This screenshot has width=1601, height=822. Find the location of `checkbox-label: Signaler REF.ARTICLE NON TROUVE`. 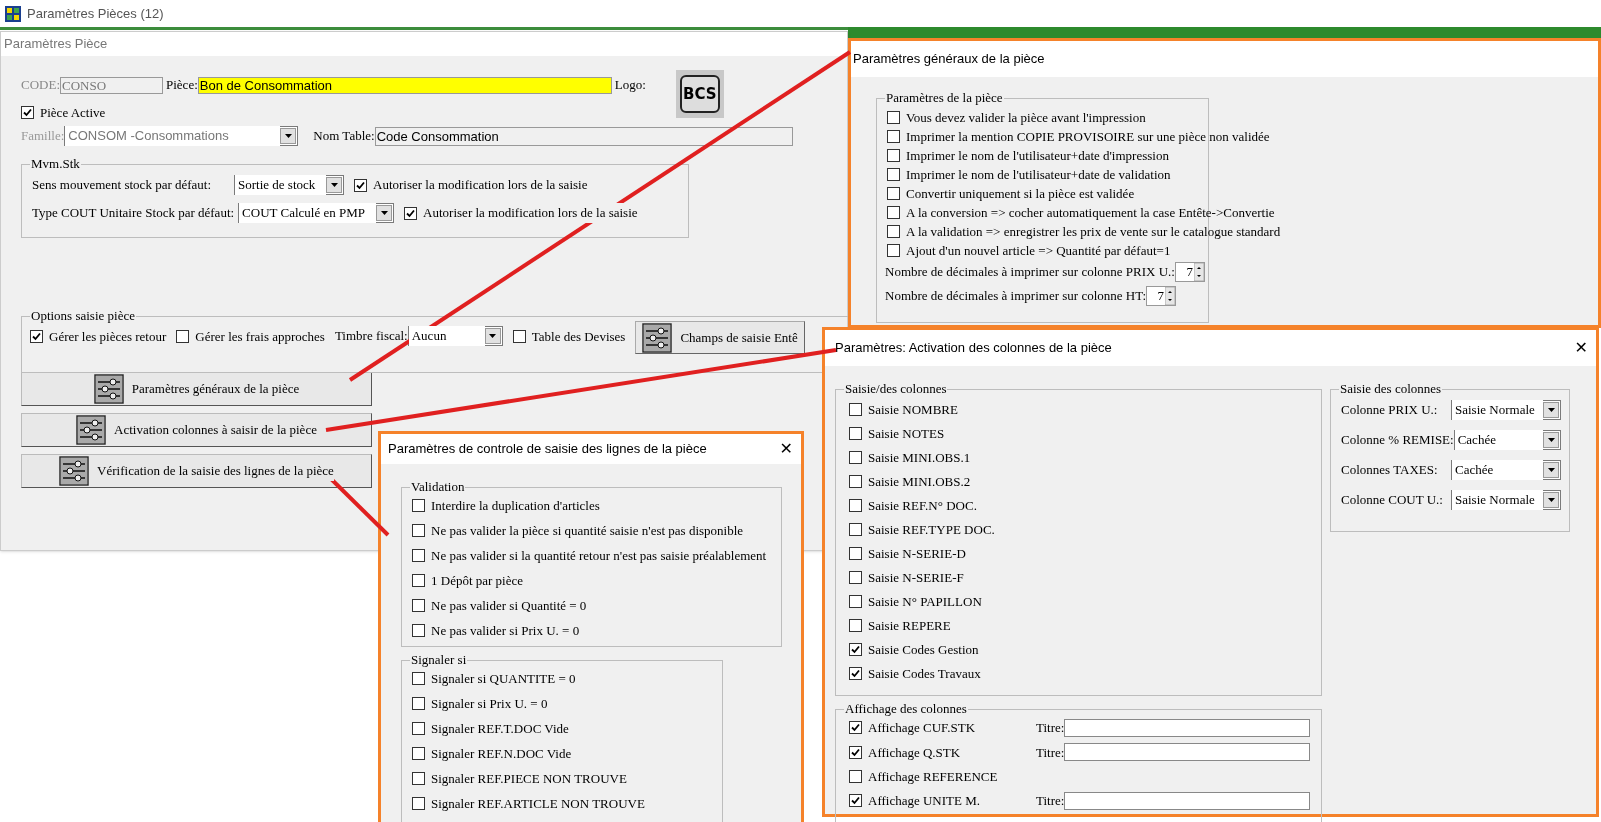

checkbox-label: Signaler REF.ARTICLE NON TROUVE is located at coordinates (538, 803).